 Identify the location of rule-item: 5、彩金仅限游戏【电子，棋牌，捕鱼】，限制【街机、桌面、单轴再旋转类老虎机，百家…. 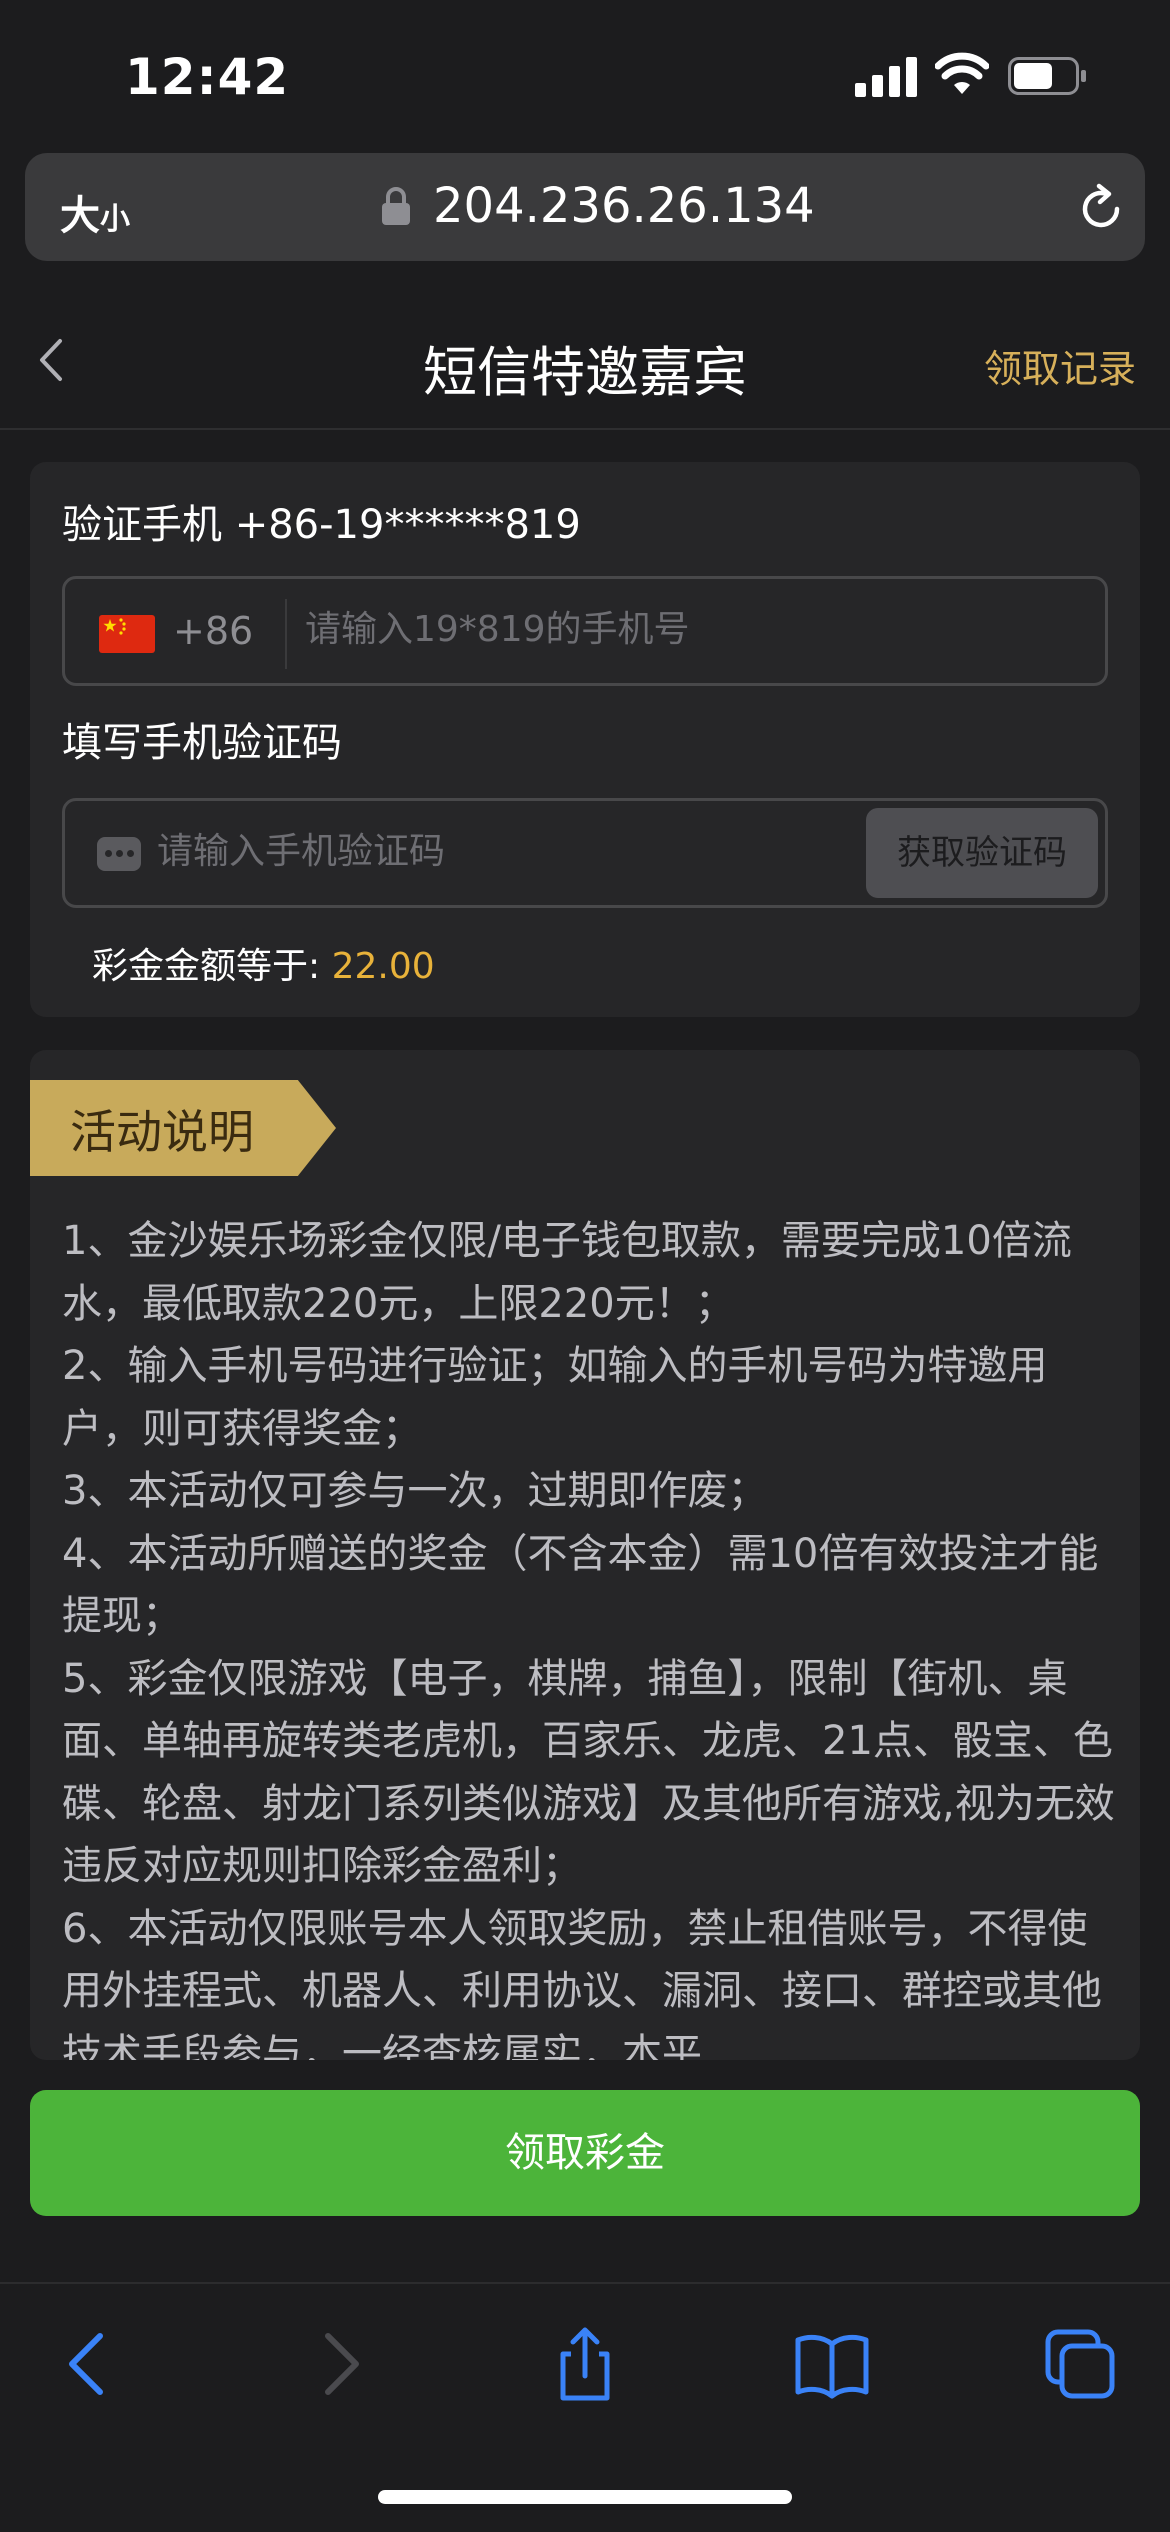
(588, 1772).